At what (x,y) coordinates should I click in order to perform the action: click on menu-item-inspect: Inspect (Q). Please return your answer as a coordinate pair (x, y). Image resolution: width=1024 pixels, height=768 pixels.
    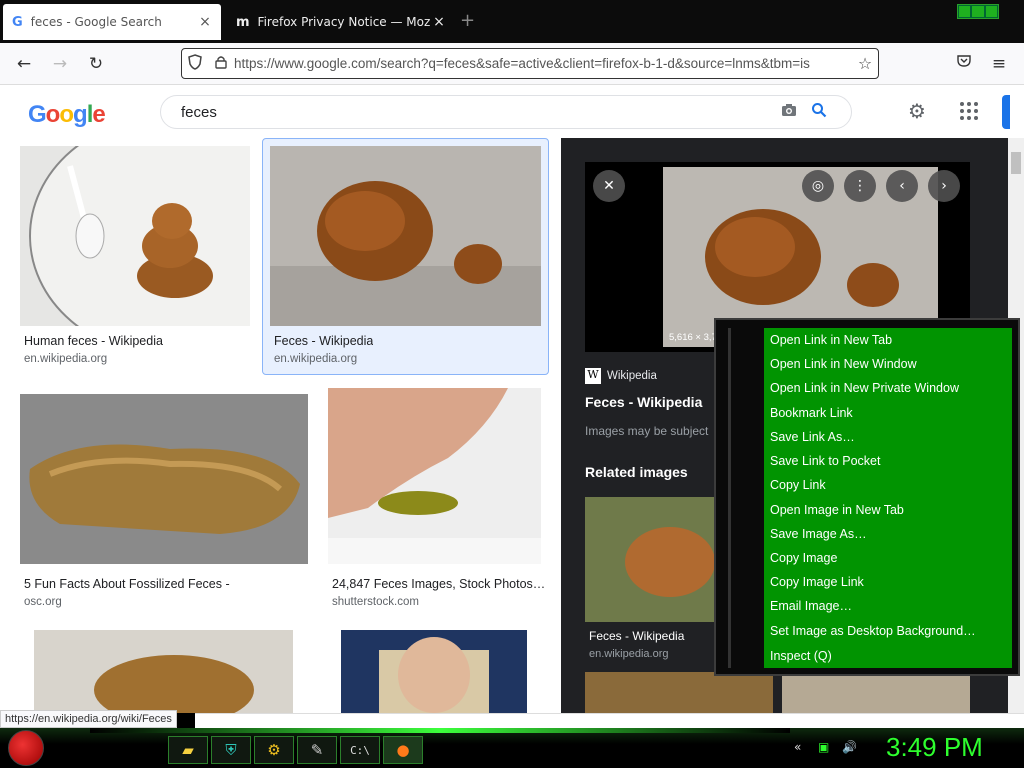
    Looking at the image, I should click on (801, 656).